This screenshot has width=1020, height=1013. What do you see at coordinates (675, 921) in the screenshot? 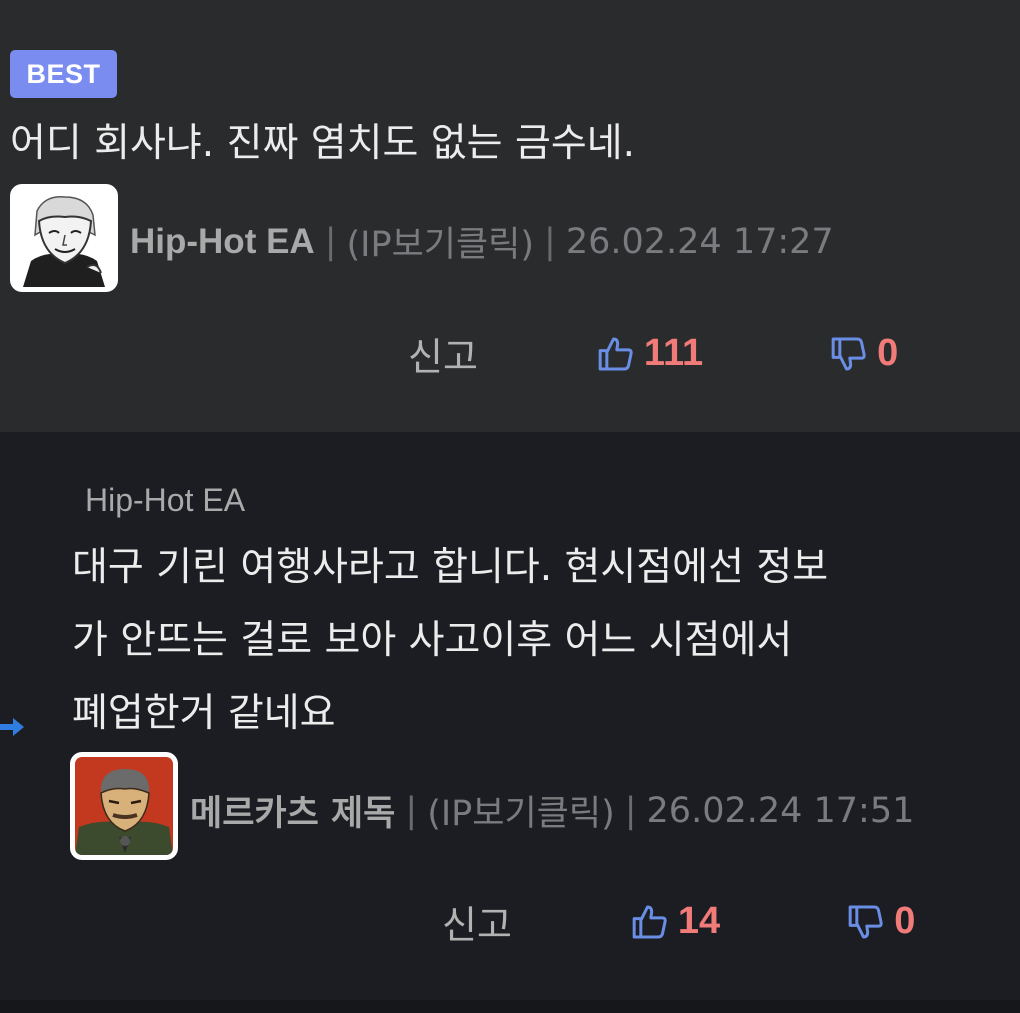
I see `like-button: 14` at bounding box center [675, 921].